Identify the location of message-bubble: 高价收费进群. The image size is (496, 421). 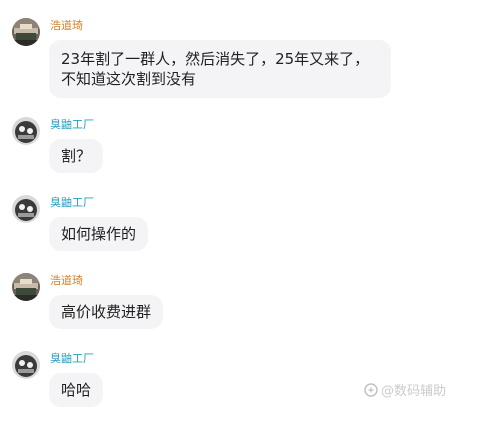
(106, 312).